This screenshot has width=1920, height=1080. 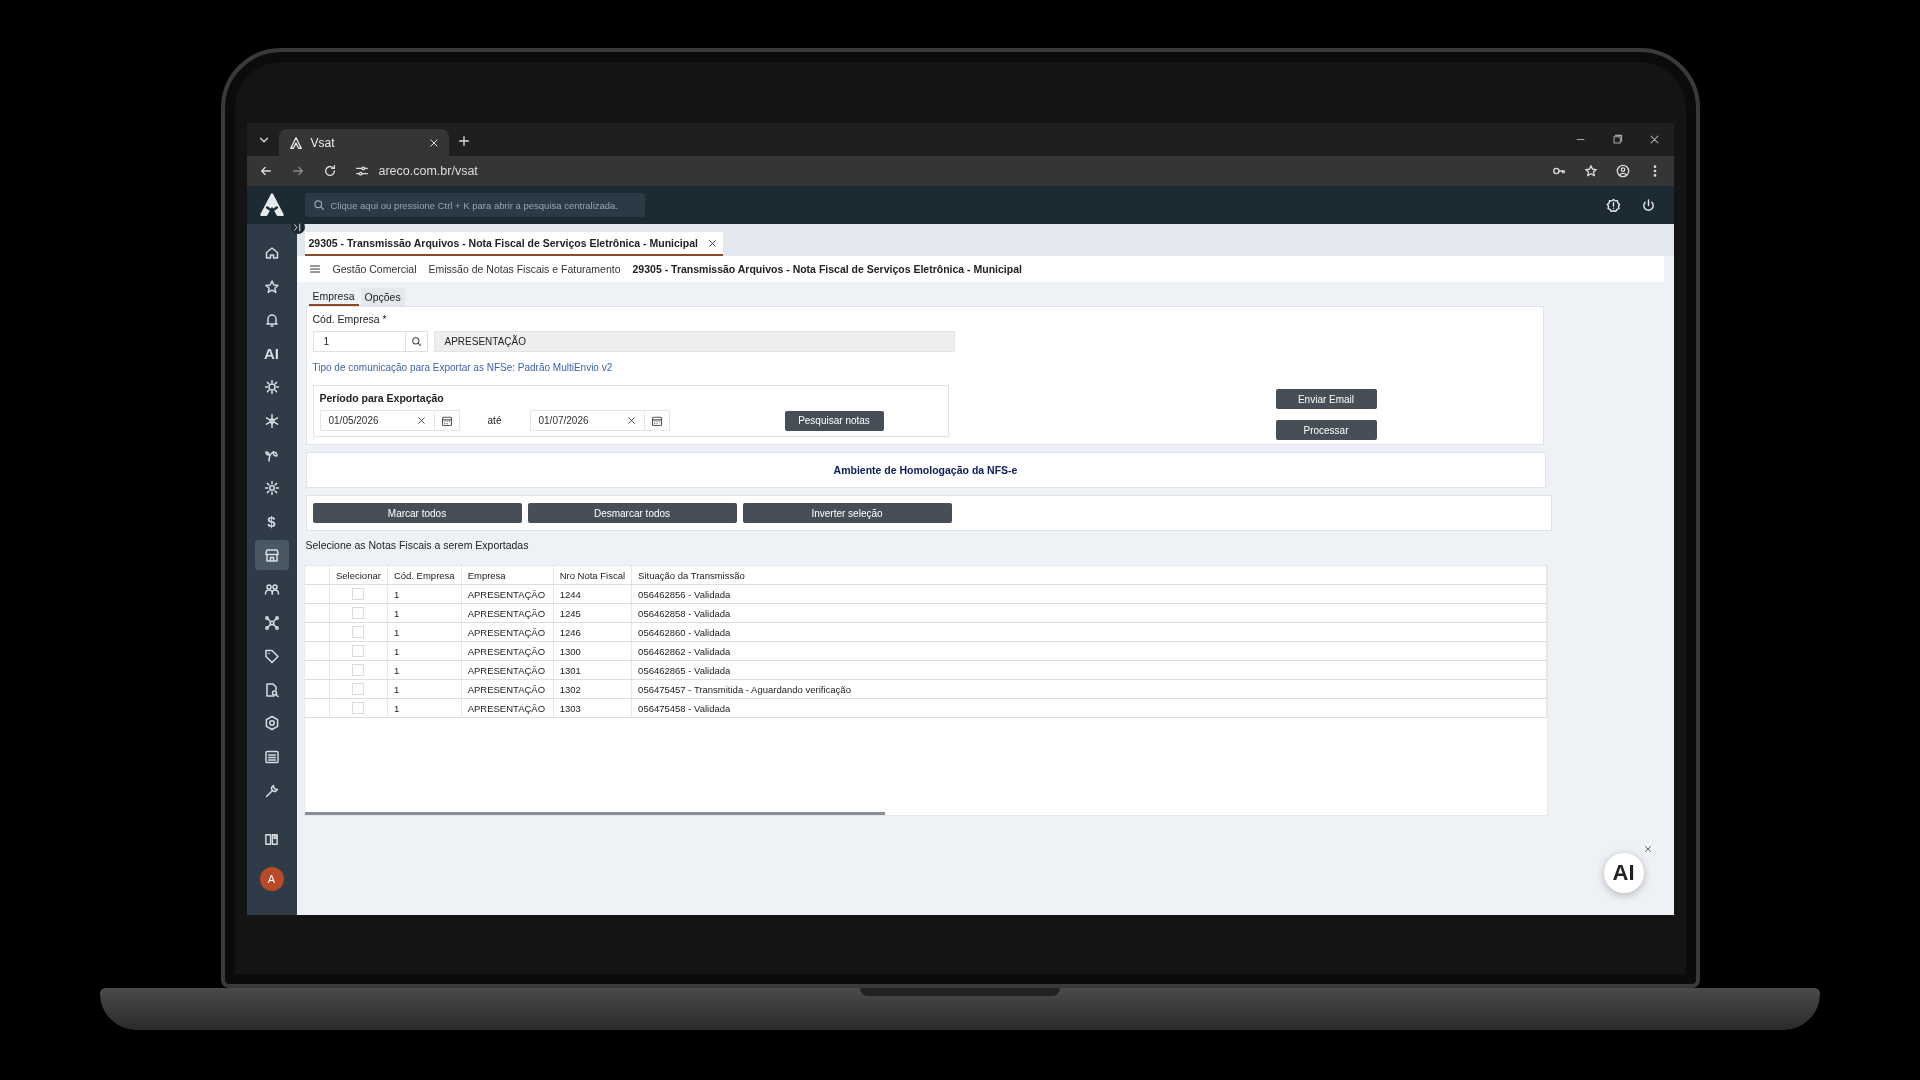 I want to click on table-cell: 056462858 - Validada, so click(x=1088, y=613).